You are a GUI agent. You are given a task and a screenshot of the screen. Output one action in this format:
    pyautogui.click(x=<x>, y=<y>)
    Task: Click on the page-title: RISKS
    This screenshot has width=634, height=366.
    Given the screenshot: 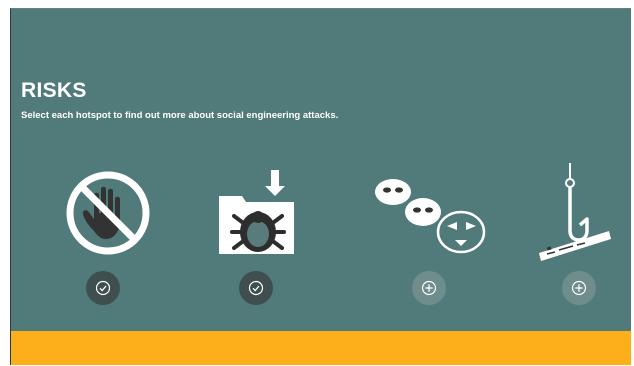 What is the action you would take?
    pyautogui.click(x=54, y=90)
    